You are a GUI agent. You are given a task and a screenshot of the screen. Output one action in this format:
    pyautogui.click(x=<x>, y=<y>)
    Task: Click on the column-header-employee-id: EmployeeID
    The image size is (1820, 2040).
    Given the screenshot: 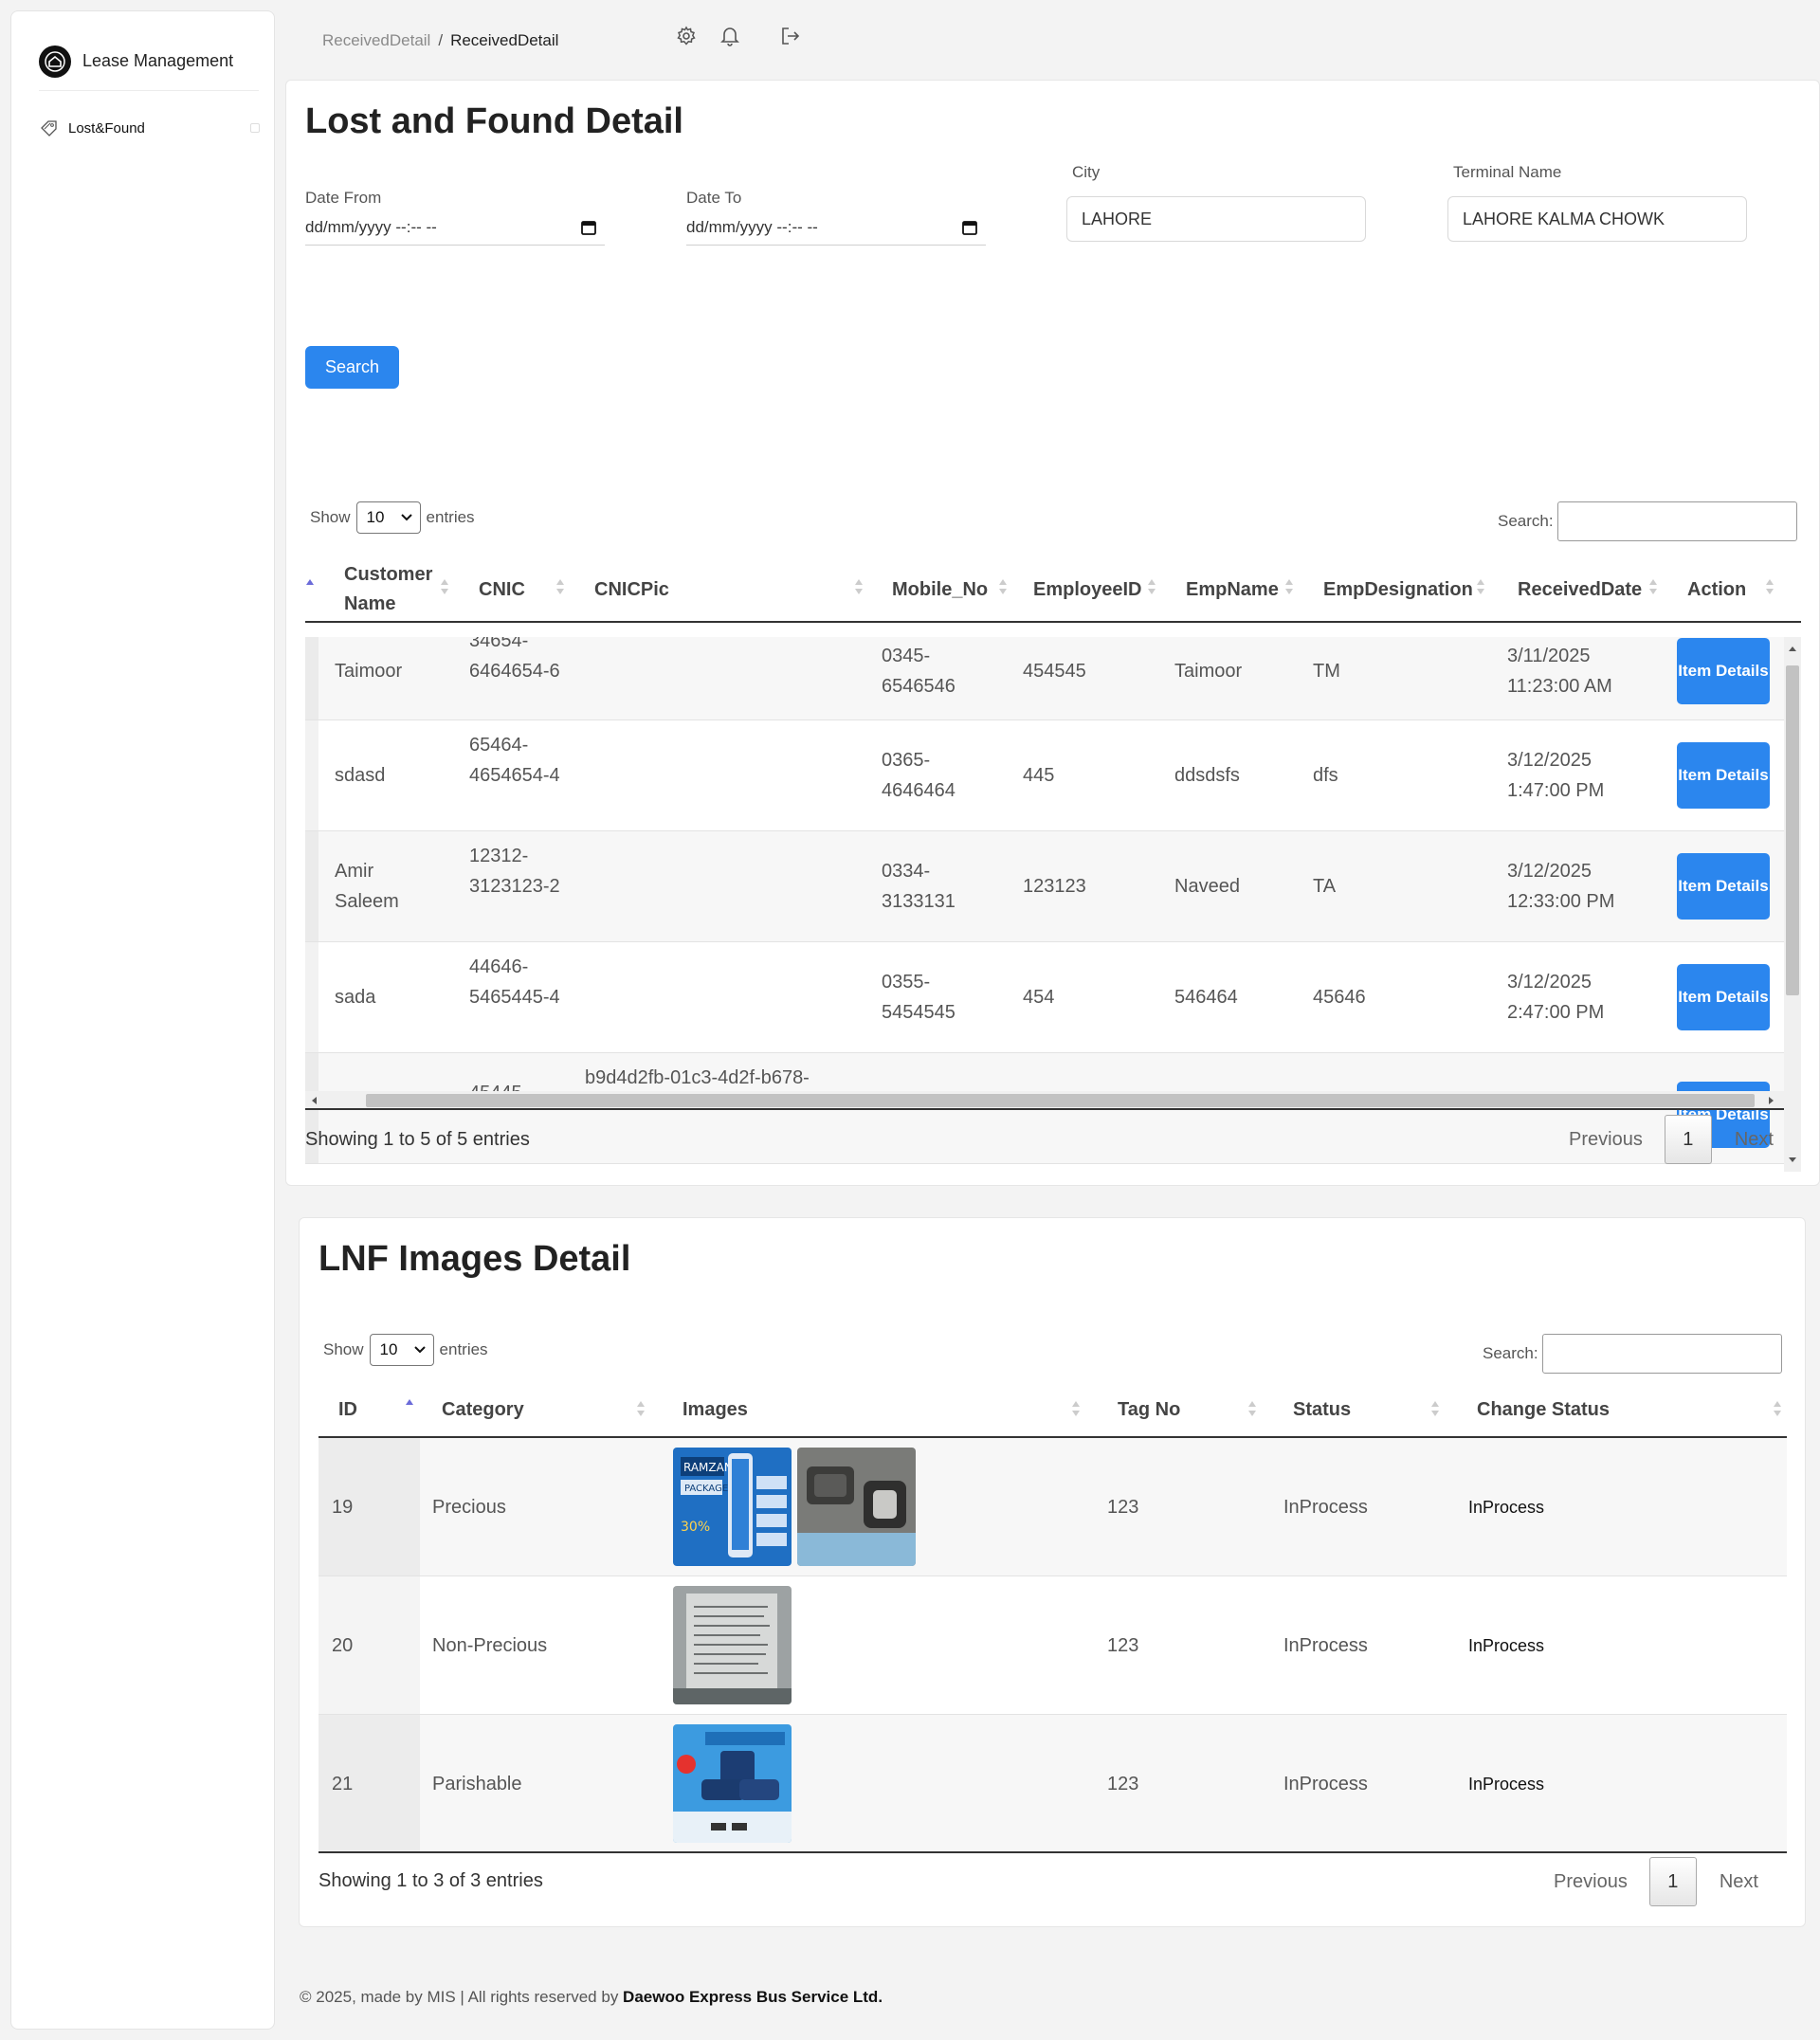 What is the action you would take?
    pyautogui.click(x=1087, y=590)
    